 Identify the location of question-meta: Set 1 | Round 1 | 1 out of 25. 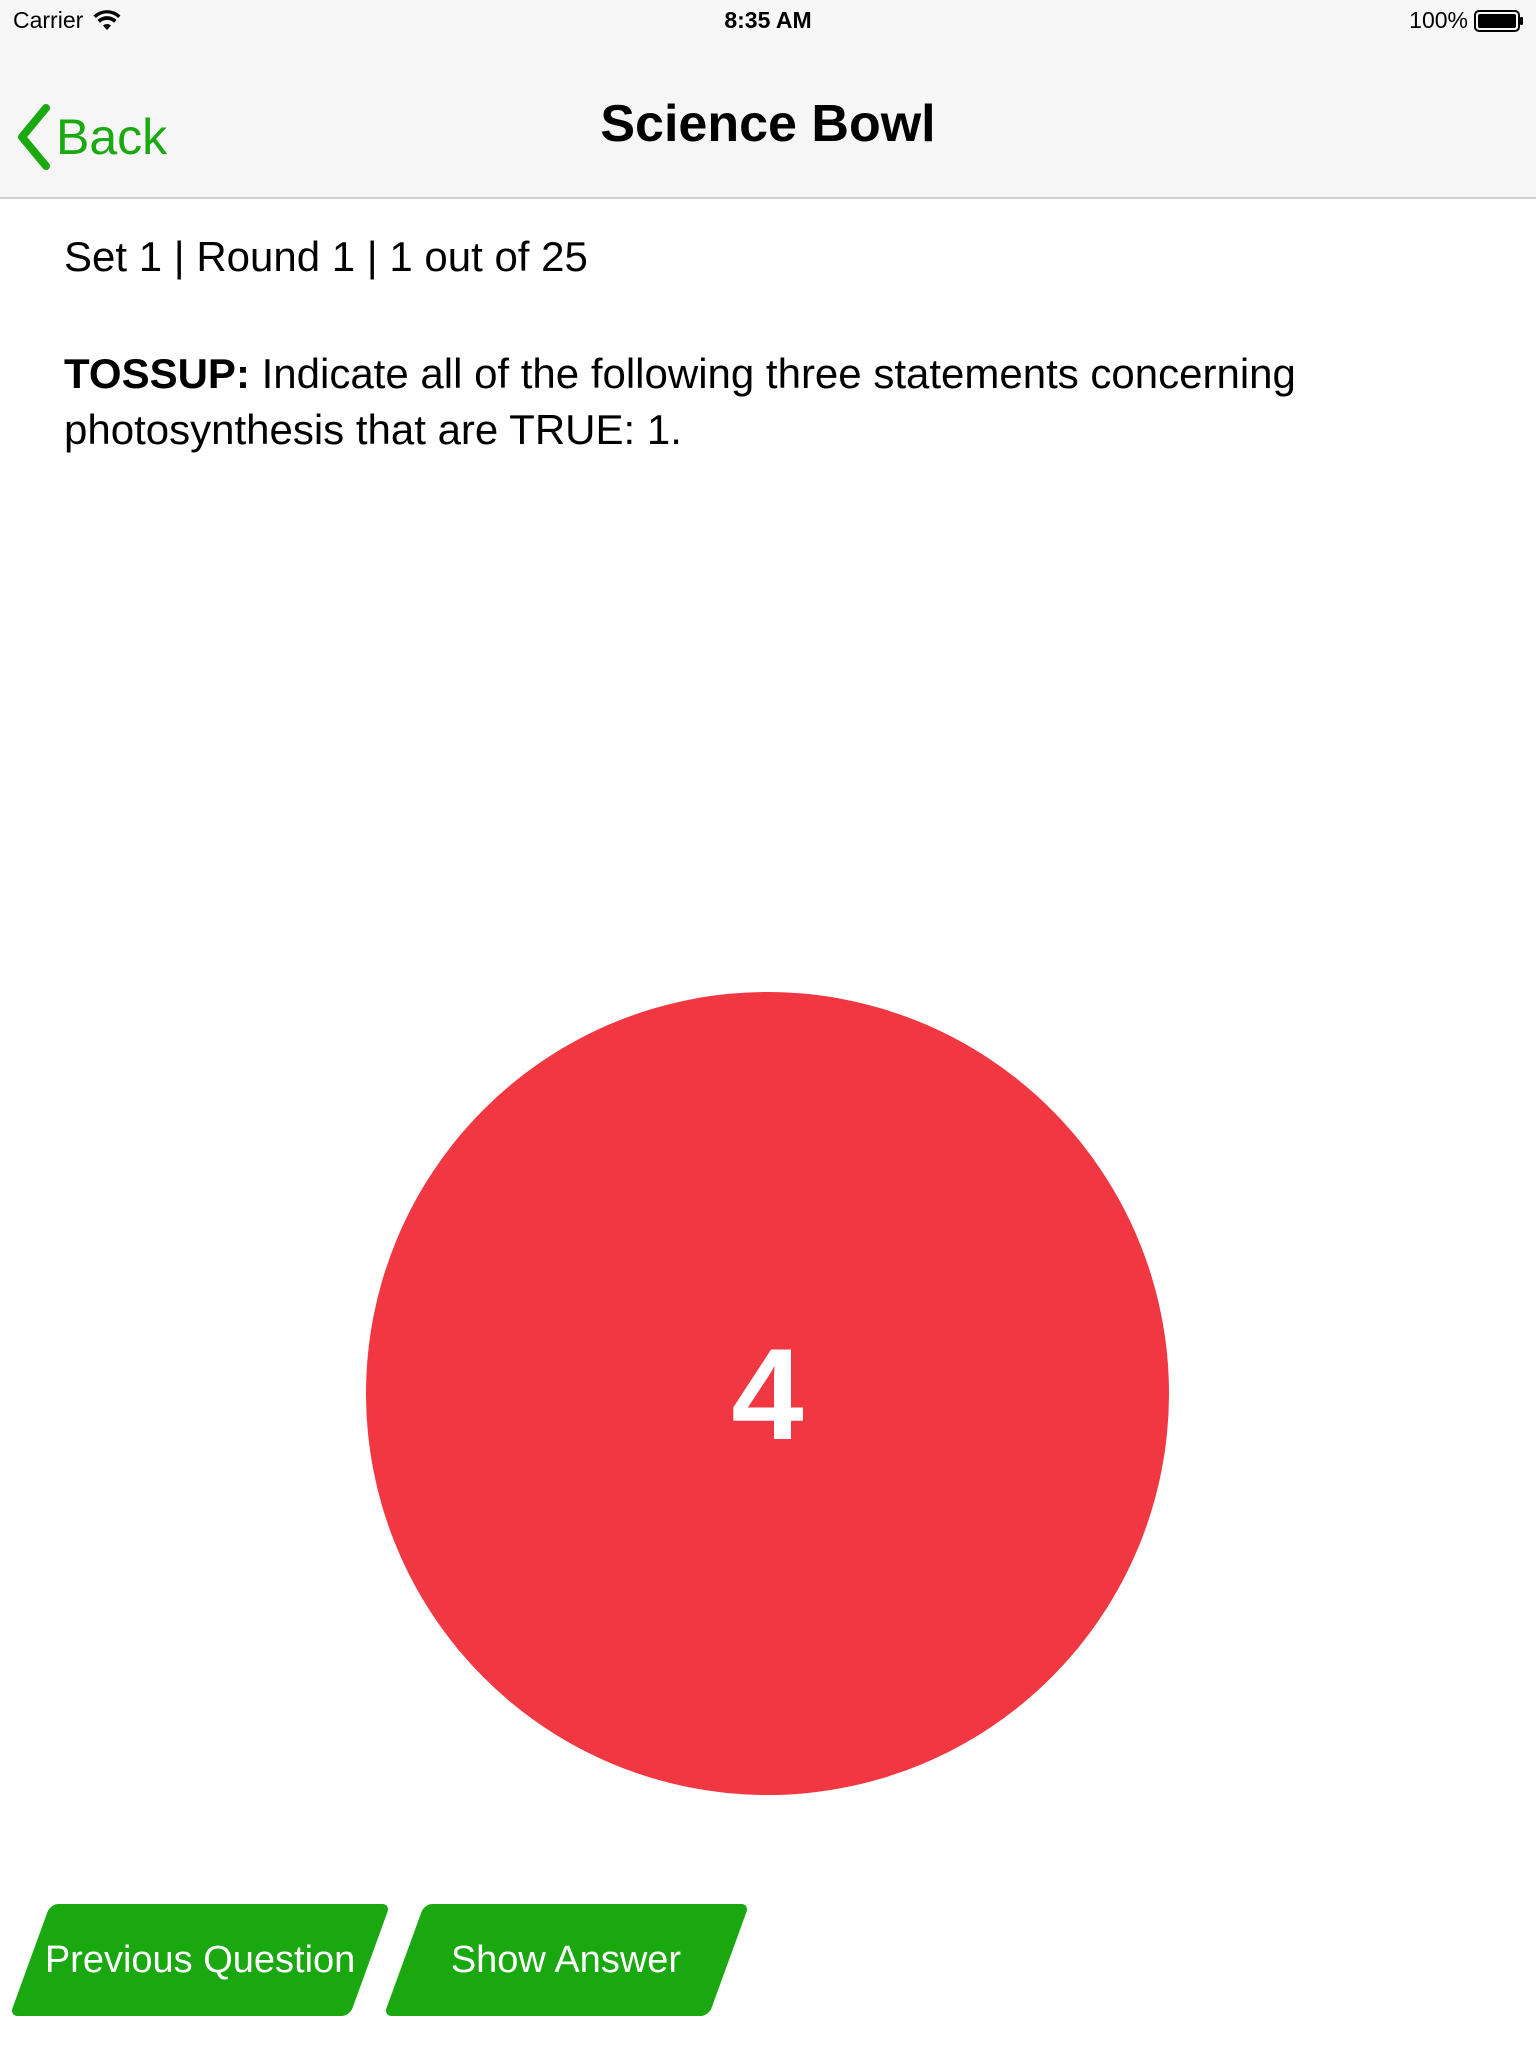
(326, 256).